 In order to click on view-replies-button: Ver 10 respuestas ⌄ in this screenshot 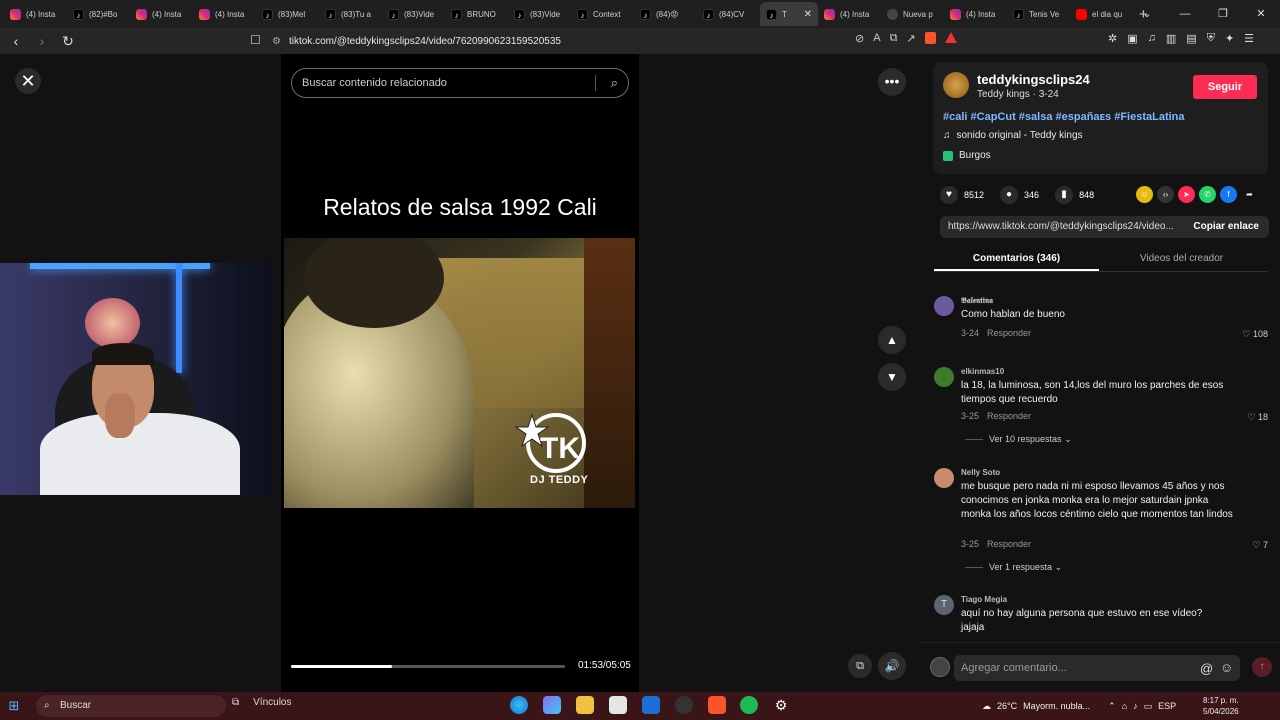, I will do `click(1018, 439)`.